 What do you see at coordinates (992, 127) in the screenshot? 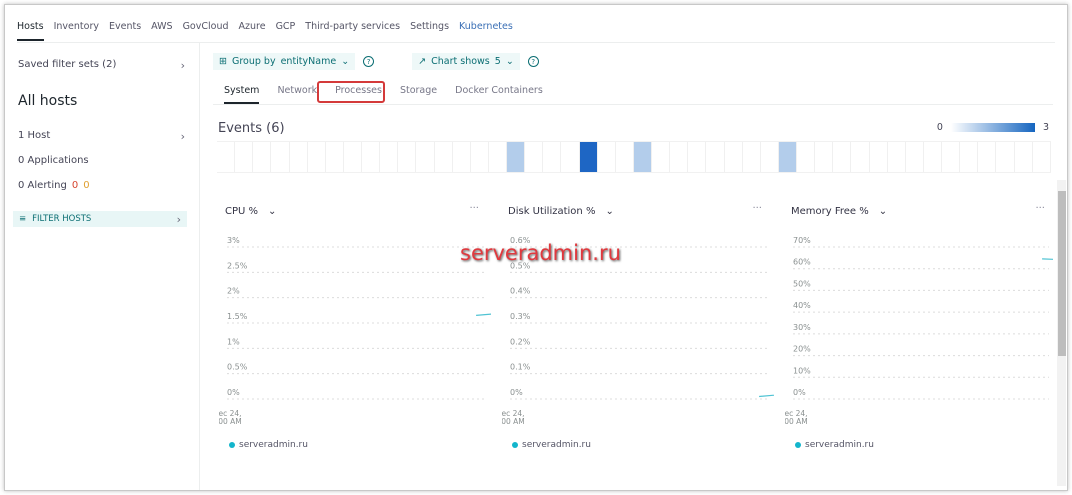
I see `scale-gradient` at bounding box center [992, 127].